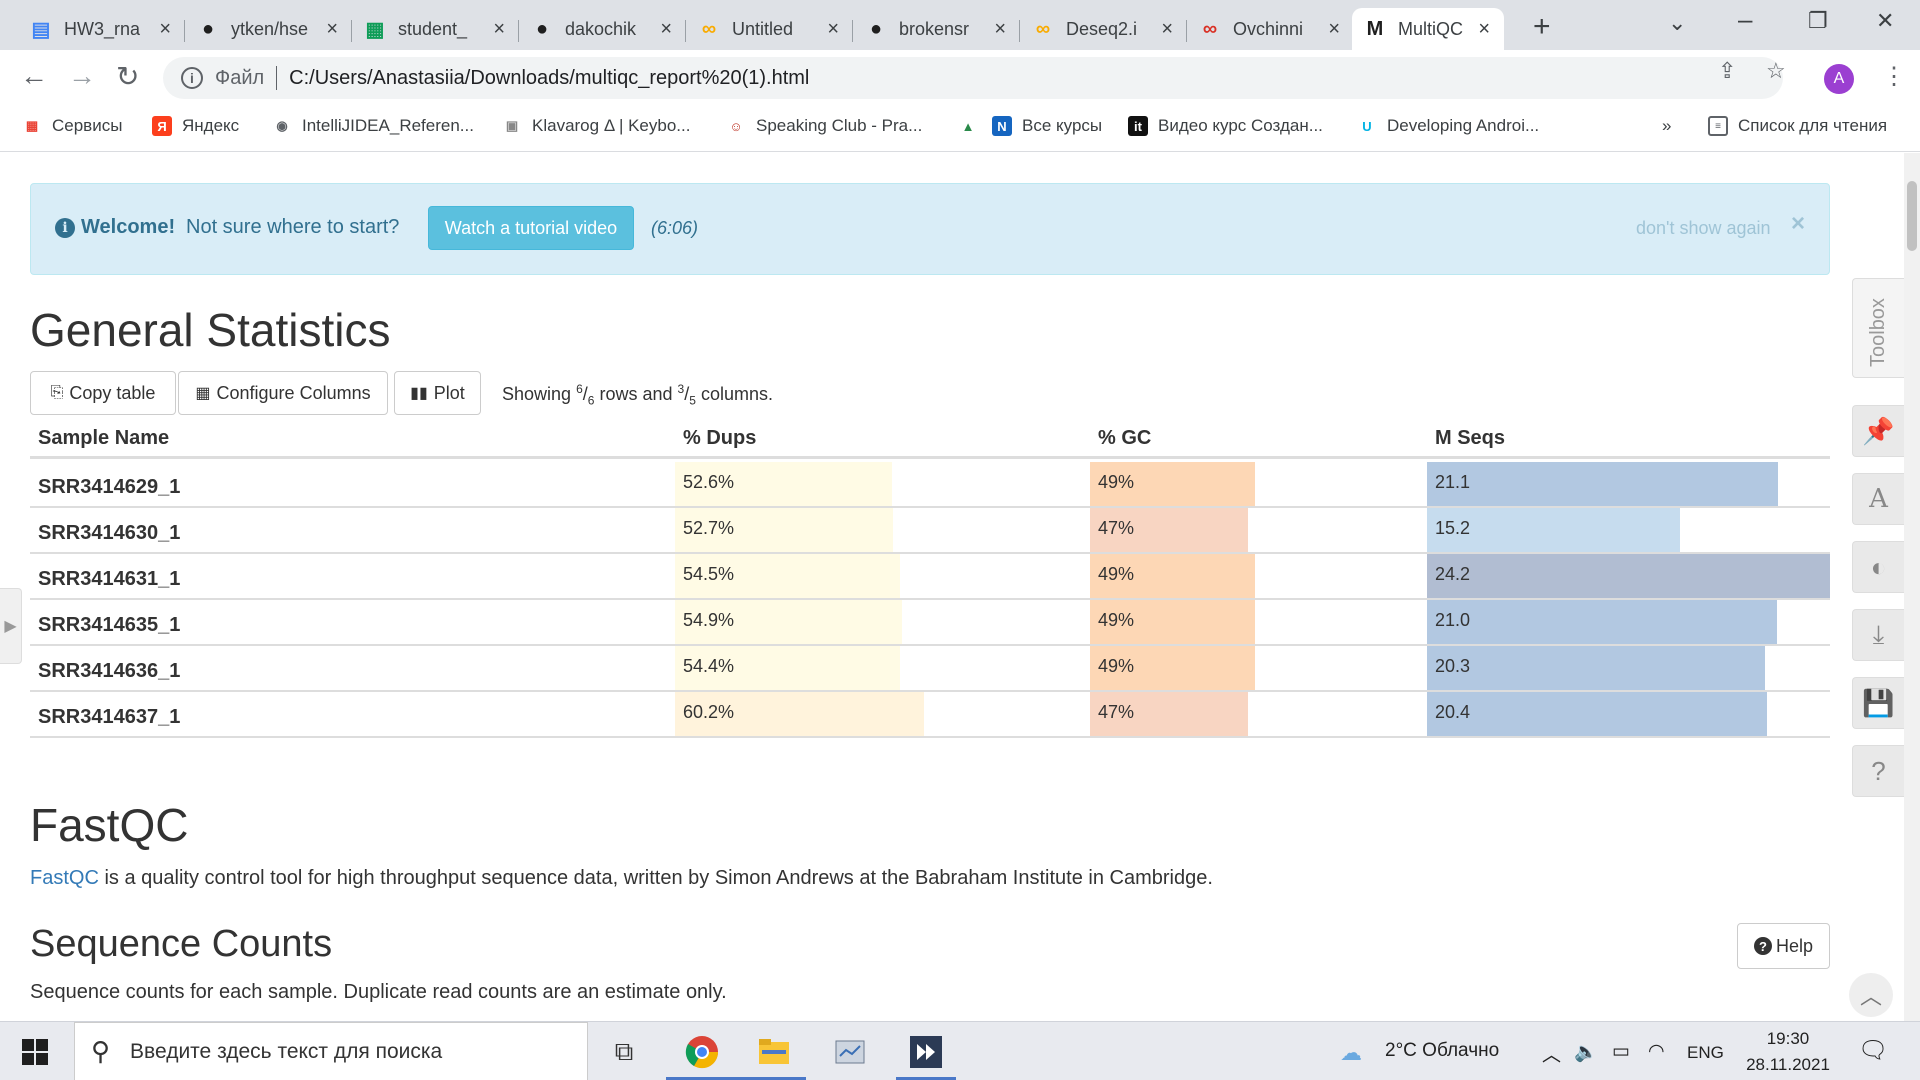  Describe the element at coordinates (973, 126) in the screenshot. I see `bookmark-item: ▲` at that location.